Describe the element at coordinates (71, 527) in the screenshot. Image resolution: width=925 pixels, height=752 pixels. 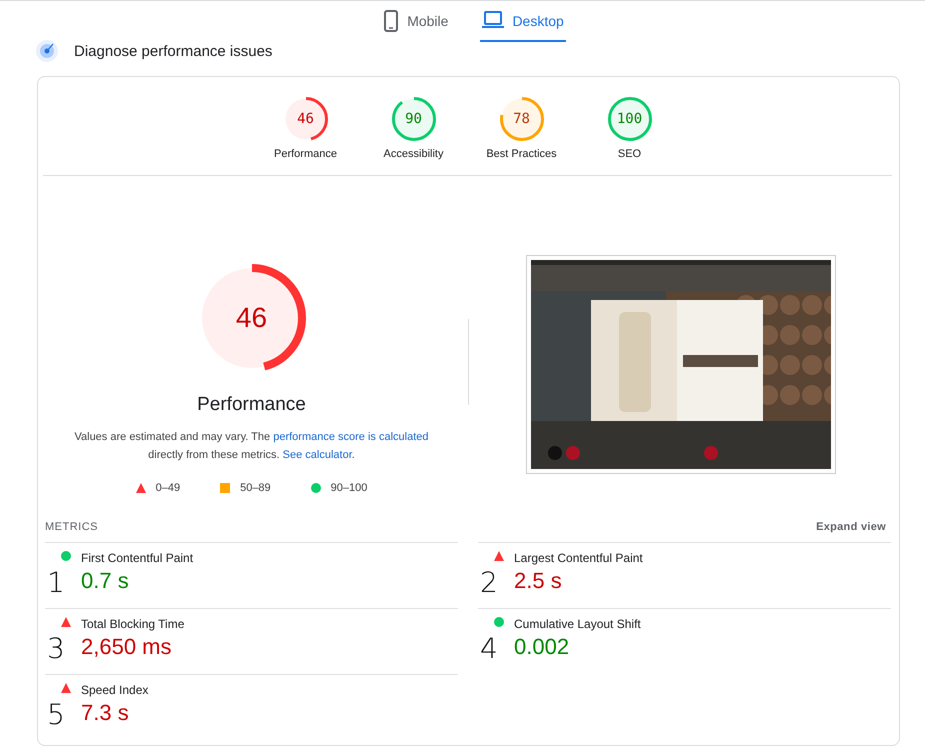
I see `metrics-title: METRICS` at that location.